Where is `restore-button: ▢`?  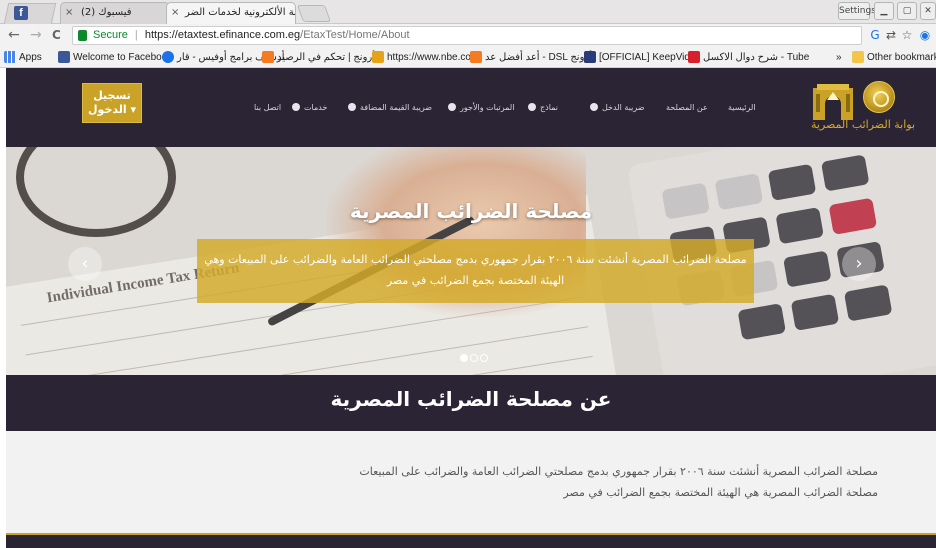
restore-button: ▢ is located at coordinates (907, 11).